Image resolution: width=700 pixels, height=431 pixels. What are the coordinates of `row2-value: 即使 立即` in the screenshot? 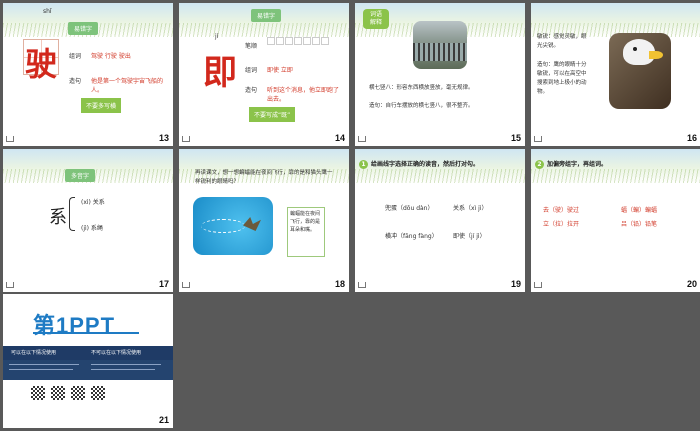 It's located at (280, 70).